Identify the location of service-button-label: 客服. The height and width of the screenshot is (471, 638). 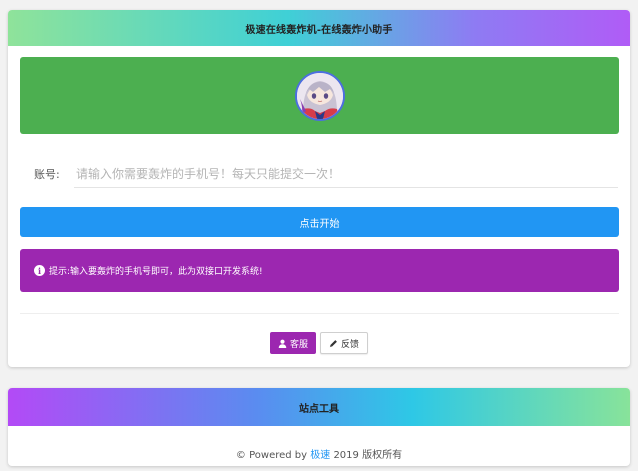
(298, 344).